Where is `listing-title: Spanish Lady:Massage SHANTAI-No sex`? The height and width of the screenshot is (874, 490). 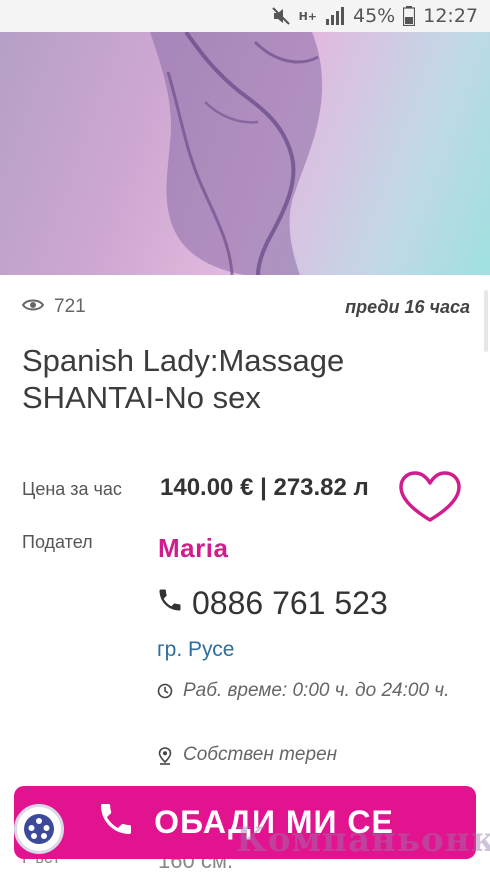
listing-title: Spanish Lady:Massage SHANTAI-No sex is located at coordinates (183, 379).